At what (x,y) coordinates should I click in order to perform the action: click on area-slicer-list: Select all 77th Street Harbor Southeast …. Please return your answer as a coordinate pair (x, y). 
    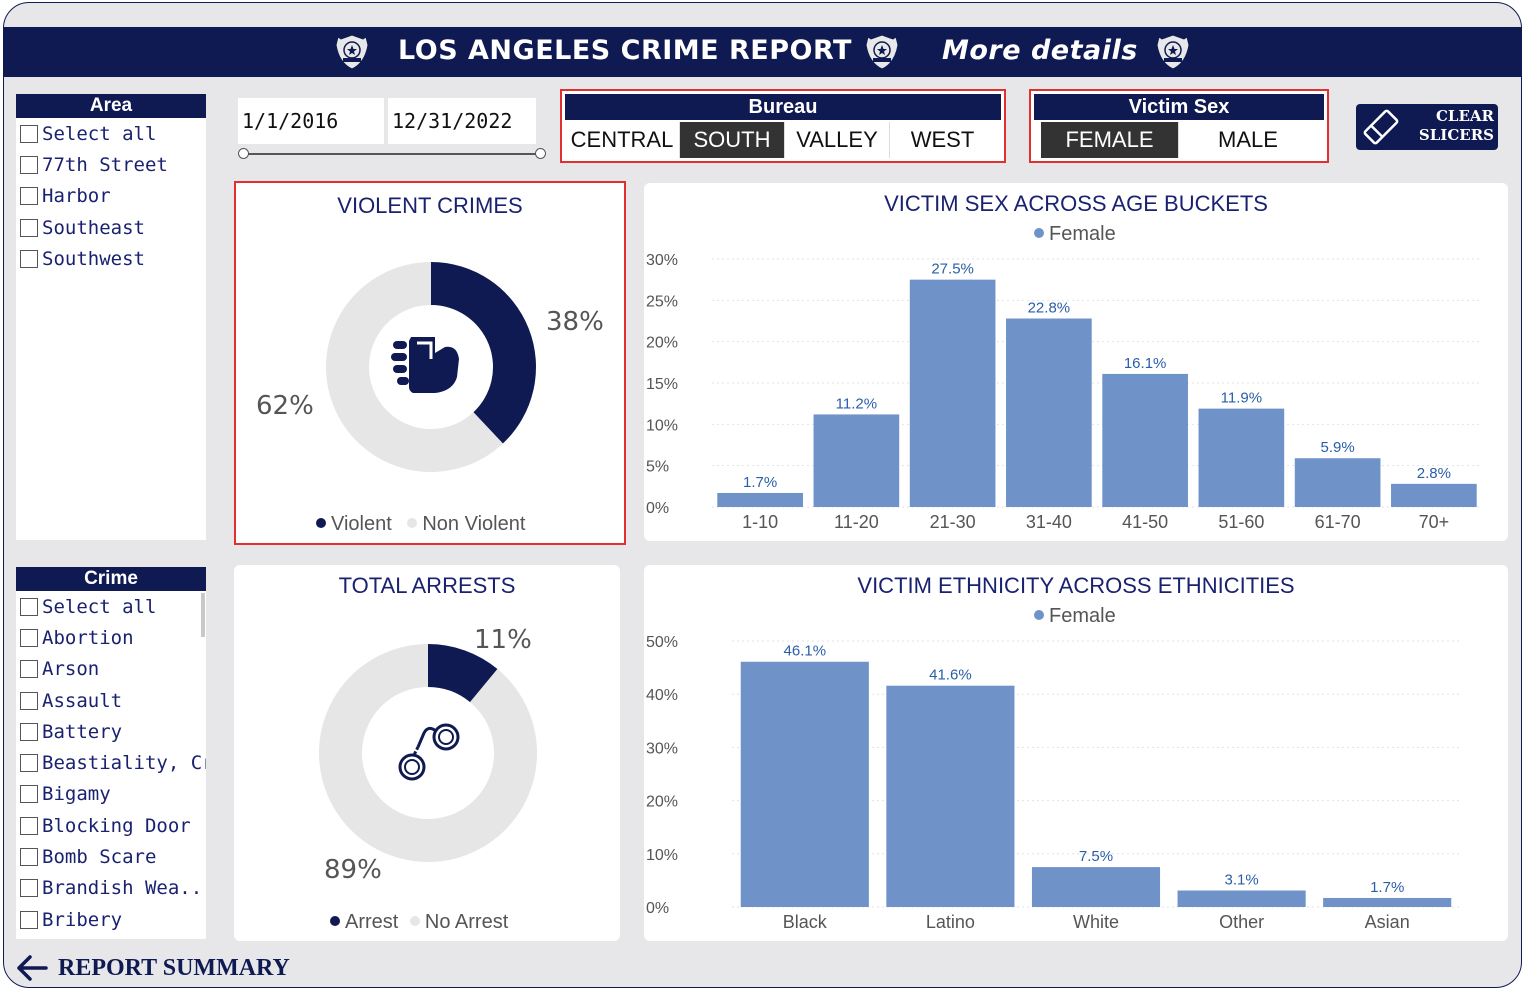
    Looking at the image, I should click on (111, 329).